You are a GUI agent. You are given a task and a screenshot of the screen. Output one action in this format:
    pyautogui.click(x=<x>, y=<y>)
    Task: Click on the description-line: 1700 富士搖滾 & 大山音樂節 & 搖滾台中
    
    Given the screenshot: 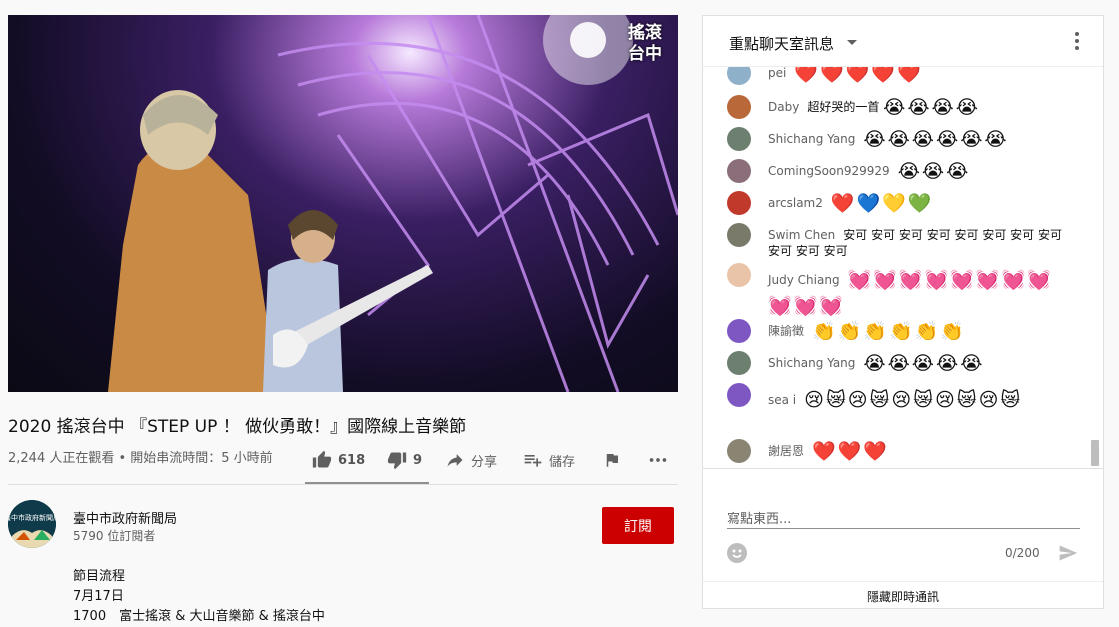 What is the action you would take?
    pyautogui.click(x=199, y=616)
    